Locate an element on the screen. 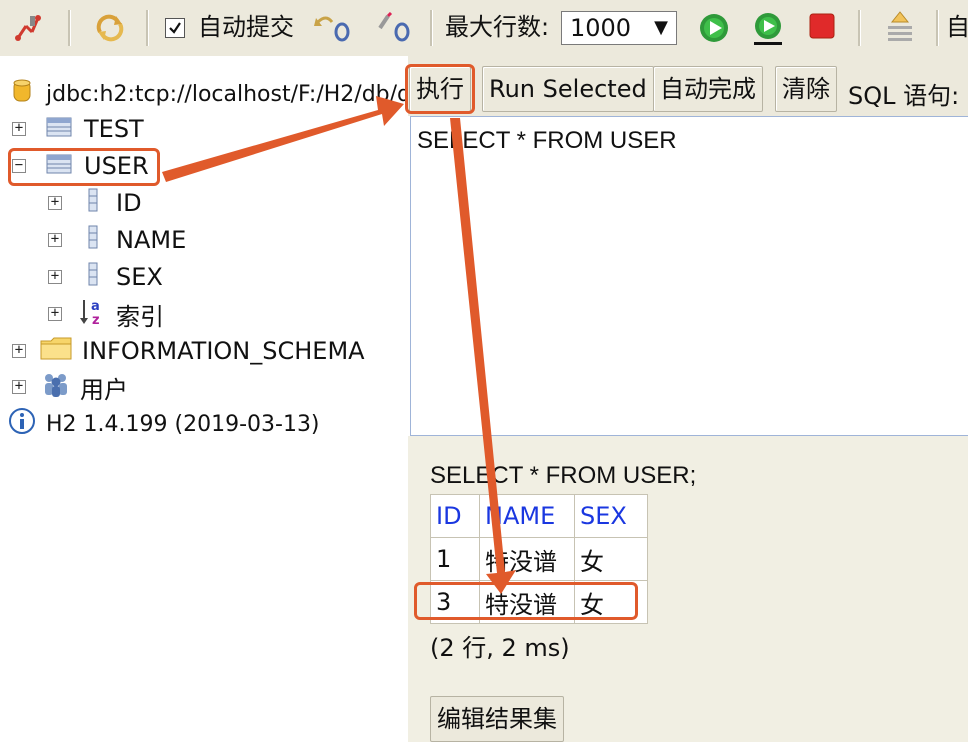 This screenshot has width=968, height=742. tree-node-indexes: + az 索引 is located at coordinates (106, 314).